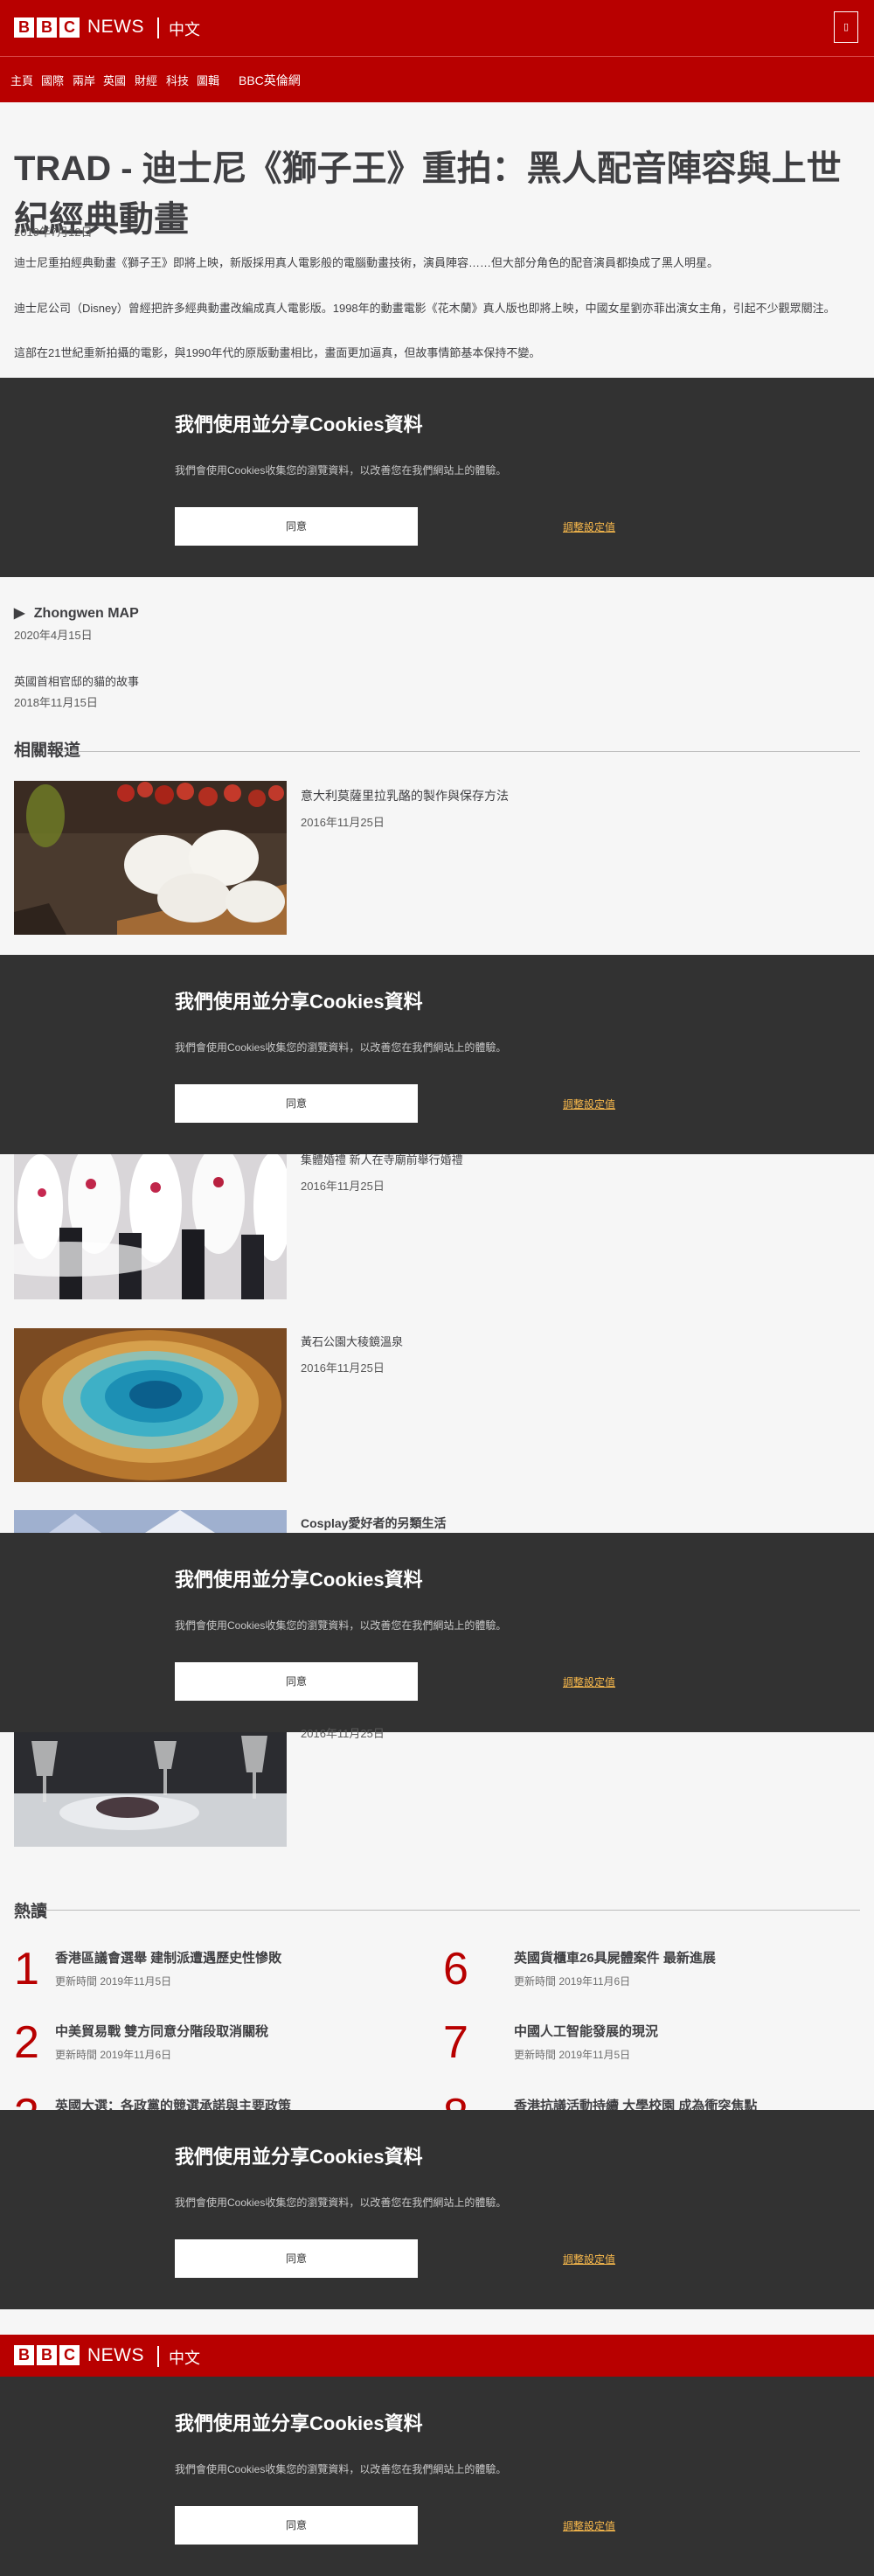 The width and height of the screenshot is (874, 2576). What do you see at coordinates (20, 613) in the screenshot?
I see `triangle-right-icon: ▶` at bounding box center [20, 613].